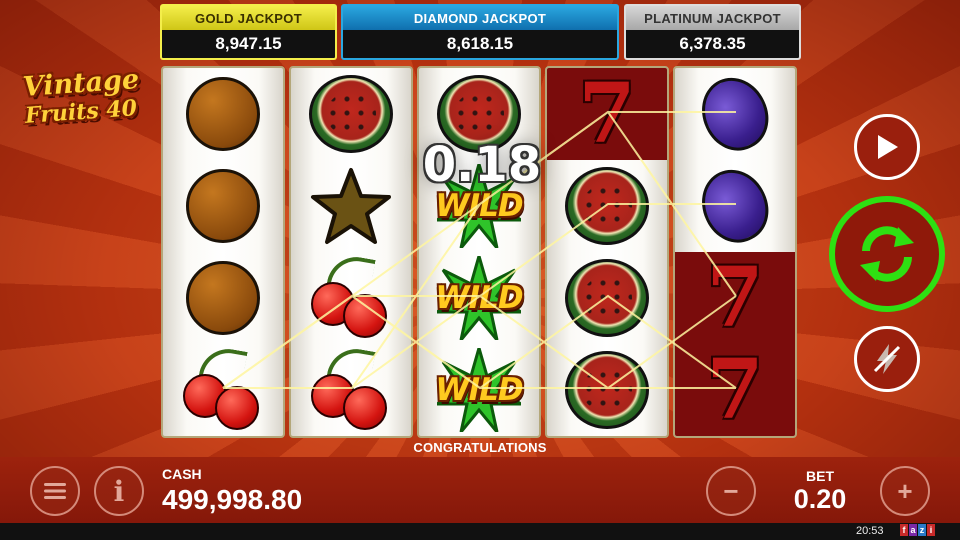 The height and width of the screenshot is (540, 960). I want to click on increase-bet-button: +, so click(905, 491).